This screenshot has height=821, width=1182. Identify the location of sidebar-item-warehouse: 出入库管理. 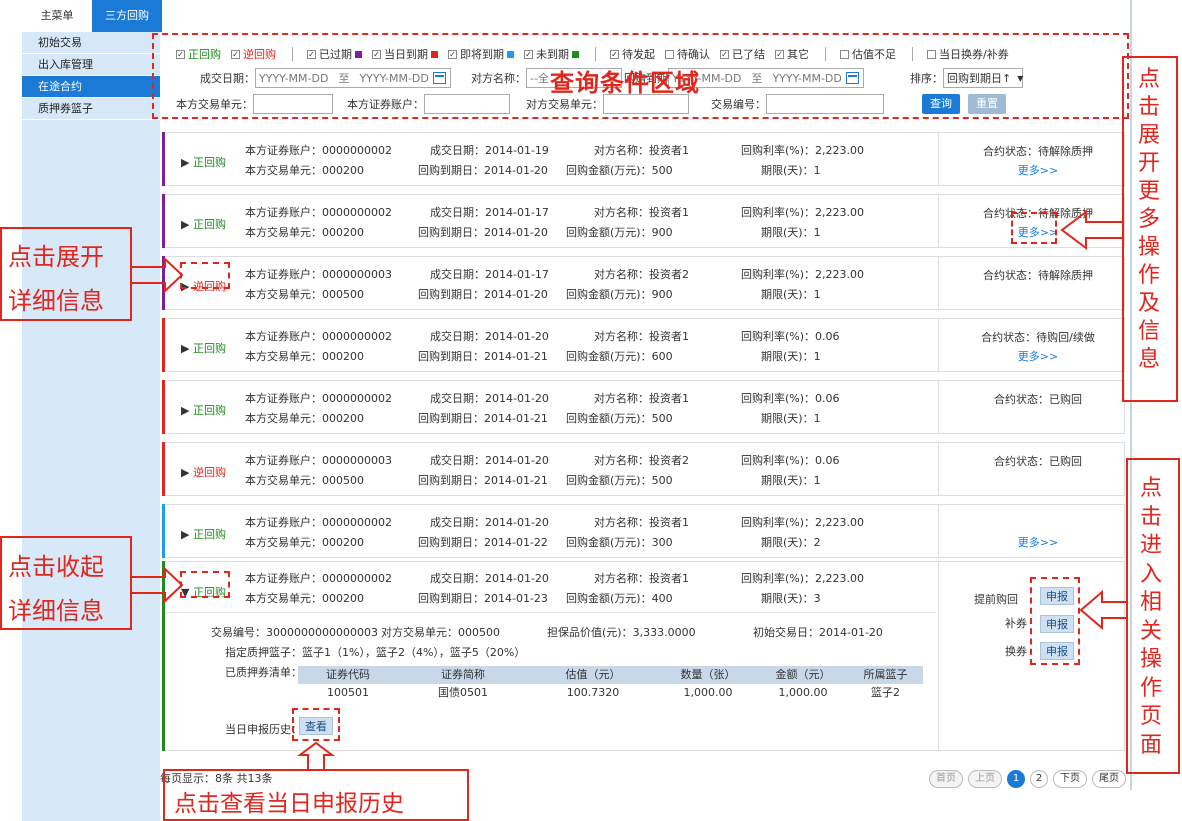
(91, 65).